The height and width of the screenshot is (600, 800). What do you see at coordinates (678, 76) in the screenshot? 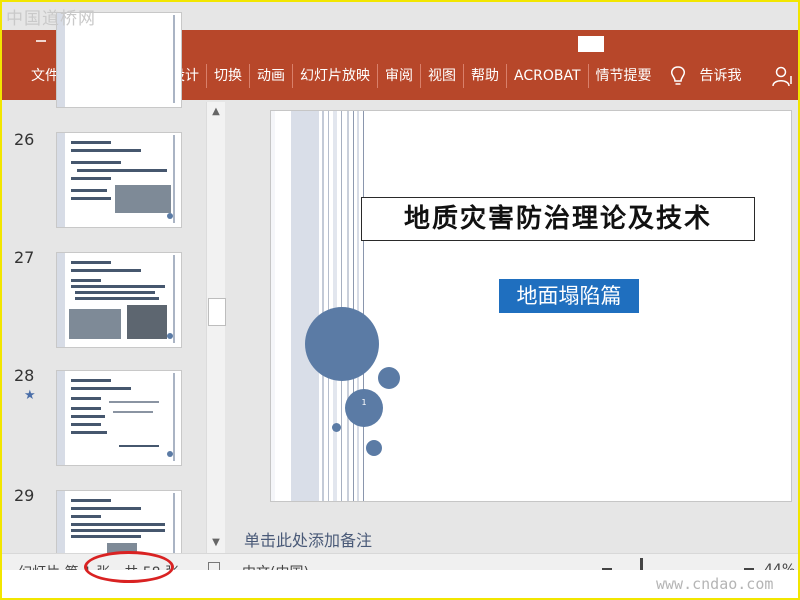
I see `lightbulb-icon` at bounding box center [678, 76].